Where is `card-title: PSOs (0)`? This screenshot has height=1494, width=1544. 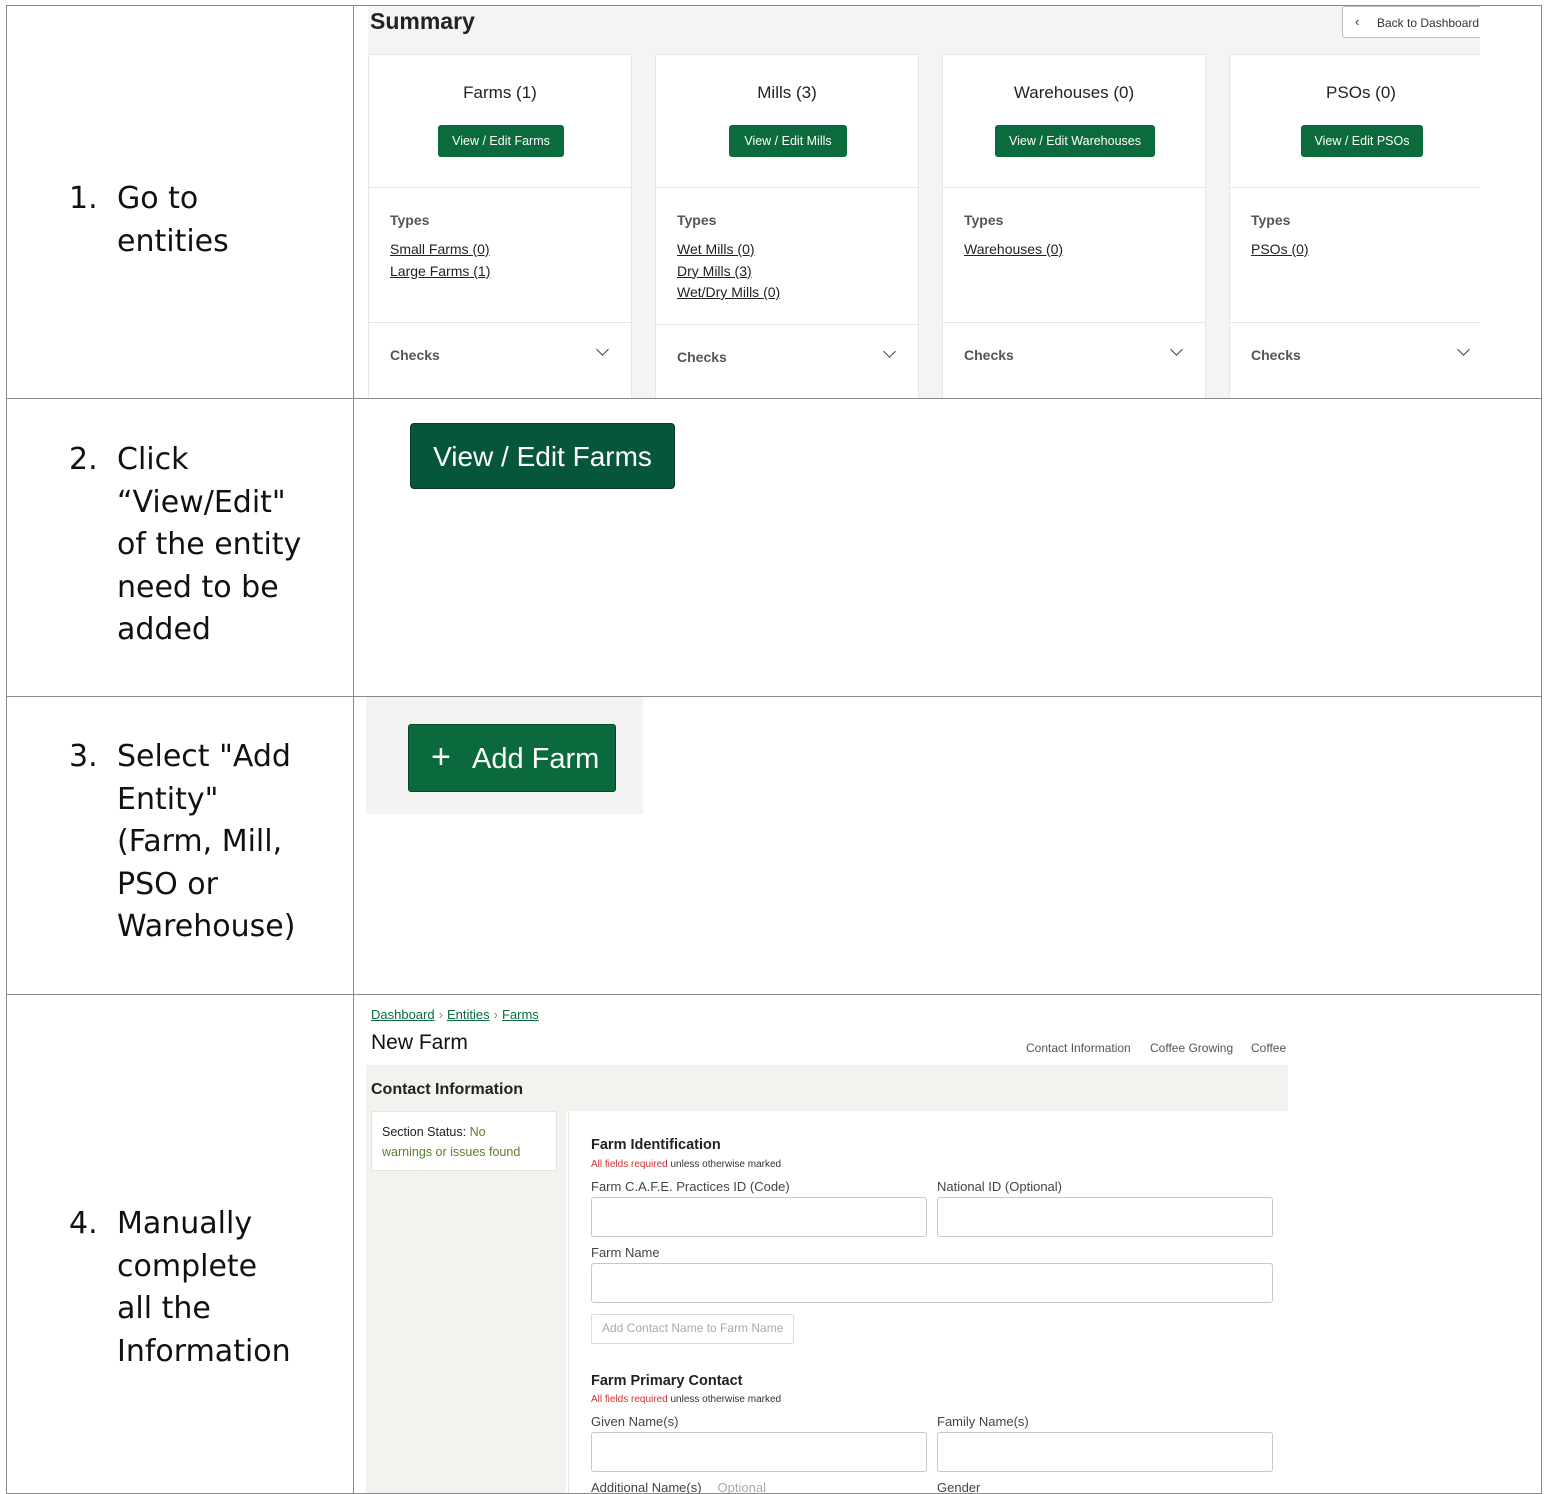 card-title: PSOs (0) is located at coordinates (1361, 92).